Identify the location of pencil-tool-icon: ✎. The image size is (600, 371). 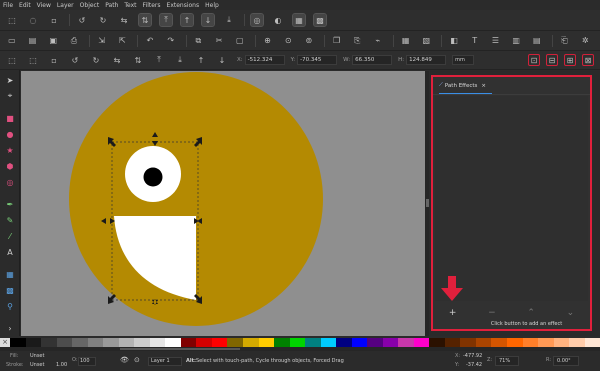
(10, 220).